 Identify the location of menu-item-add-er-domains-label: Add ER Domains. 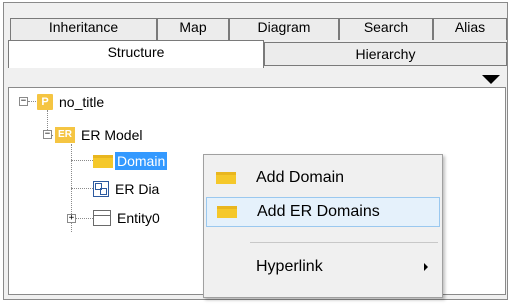
(318, 211).